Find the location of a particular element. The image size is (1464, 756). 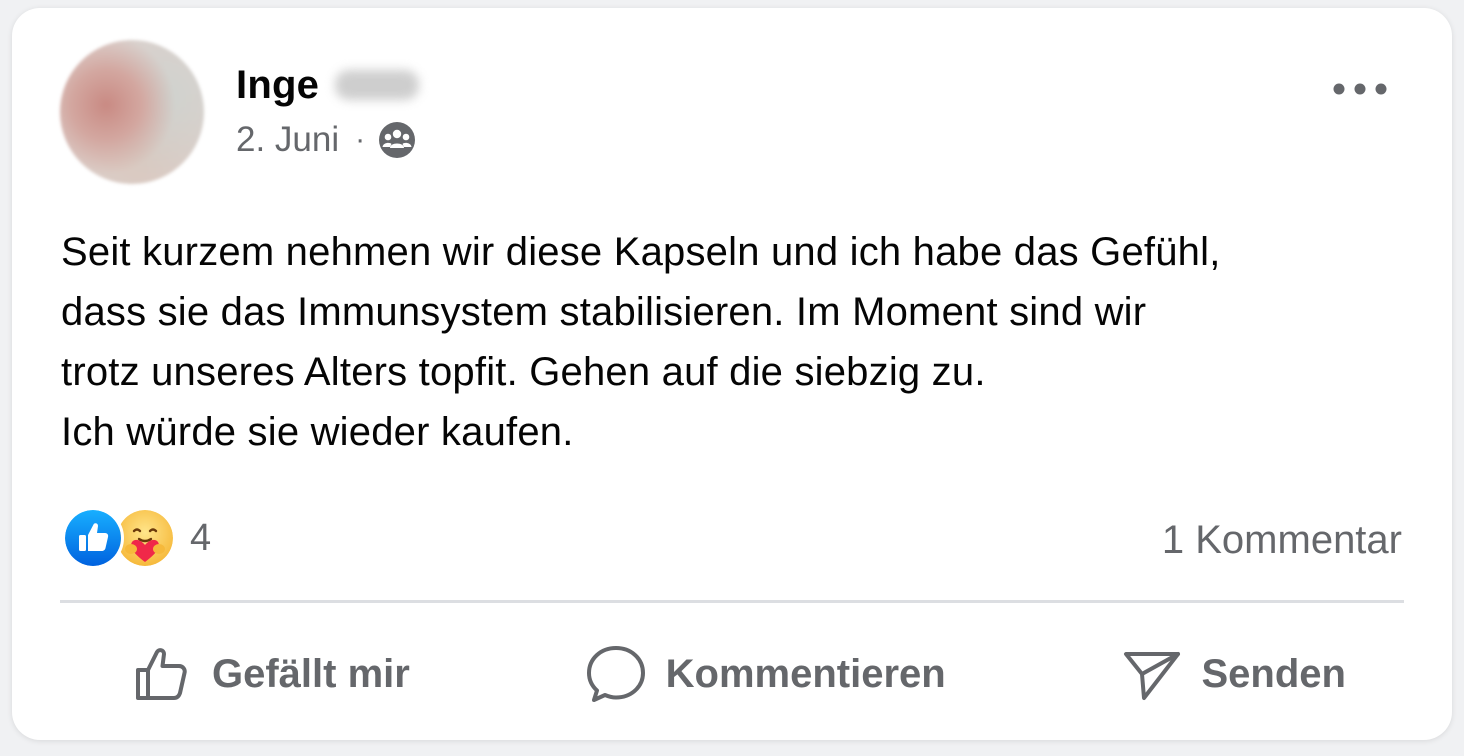

author-surname-redacted is located at coordinates (377, 85).